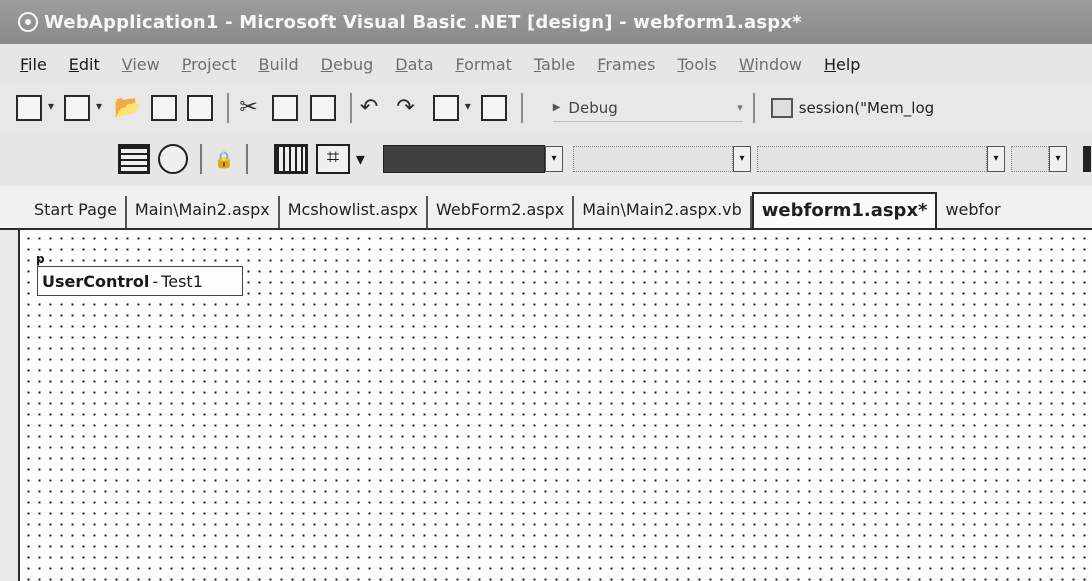 This screenshot has height=581, width=1092. I want to click on copy-icon, so click(284, 108).